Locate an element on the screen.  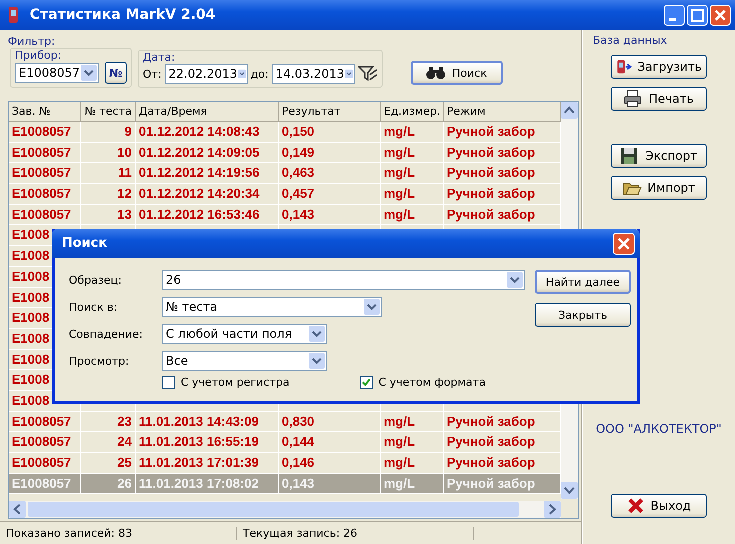
table-cell: 0,143 is located at coordinates (330, 484).